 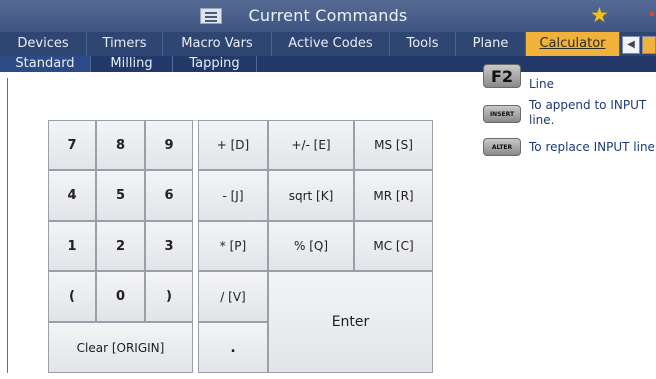 What do you see at coordinates (7, 225) in the screenshot?
I see `left-divider` at bounding box center [7, 225].